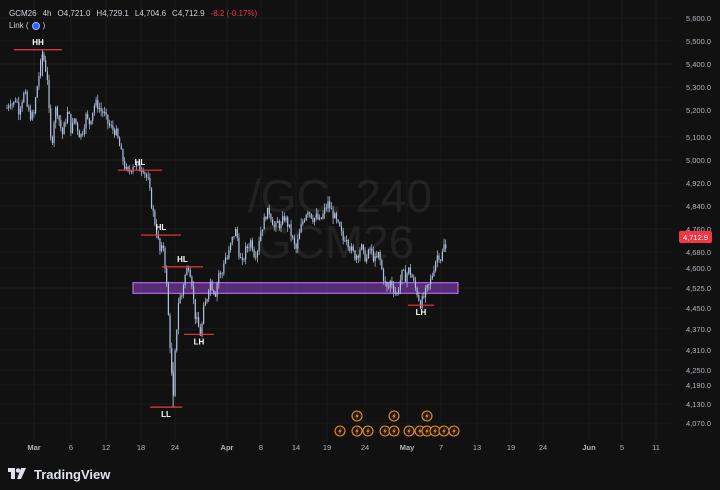 Image resolution: width=720 pixels, height=490 pixels. I want to click on tradingview-logo-icon, so click(17, 473).